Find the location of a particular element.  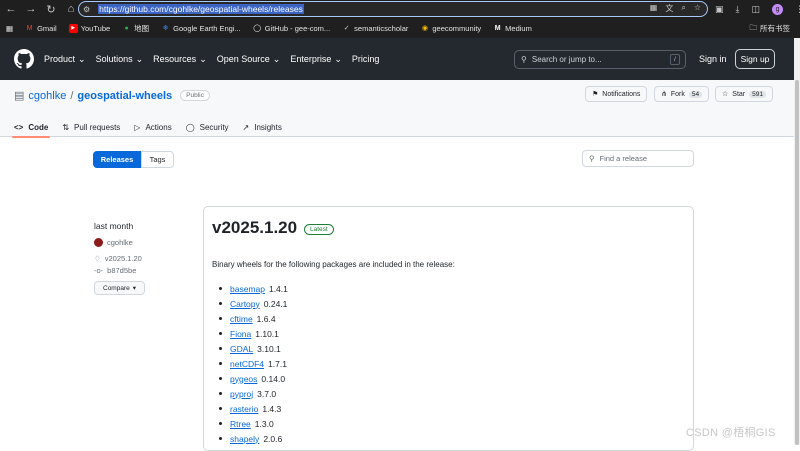

translate-icon: 文 is located at coordinates (669, 8).